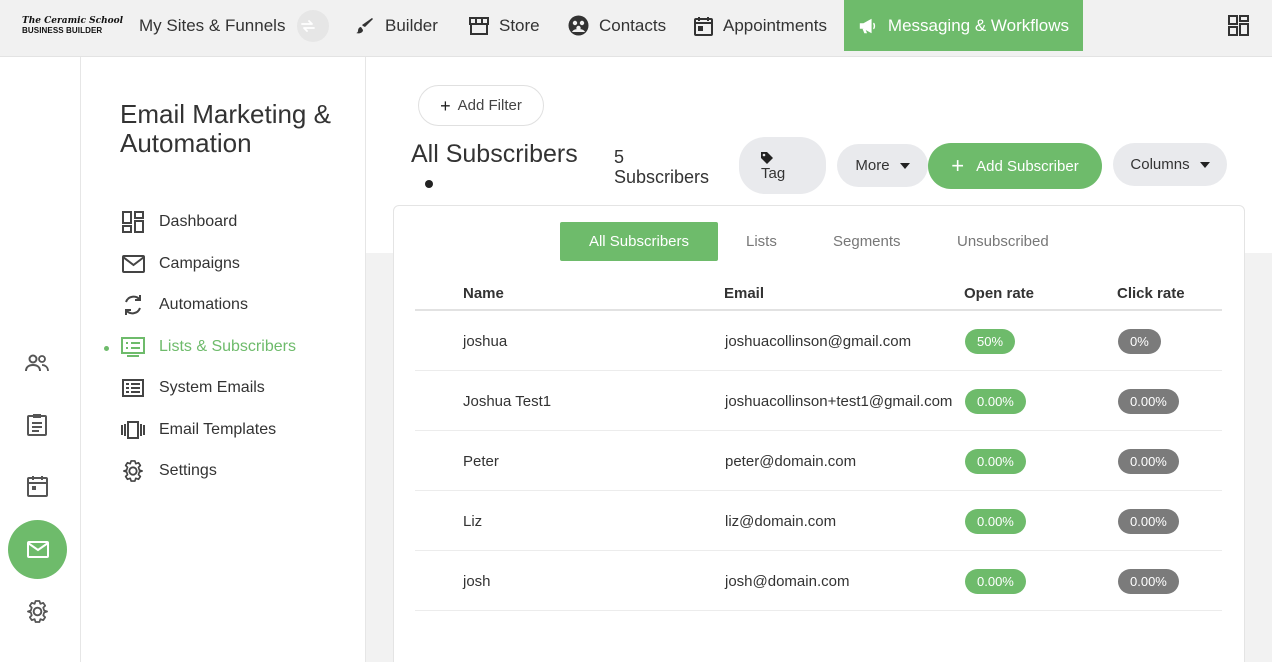 The image size is (1272, 662). I want to click on column-header-click-rate: Click rate, so click(1151, 293).